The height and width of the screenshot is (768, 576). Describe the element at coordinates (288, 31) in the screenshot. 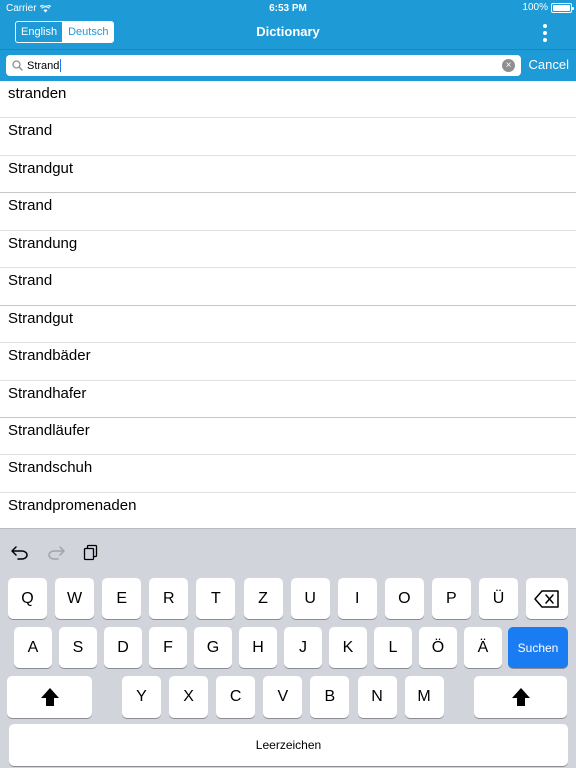

I see `page-title: Dictionary` at that location.